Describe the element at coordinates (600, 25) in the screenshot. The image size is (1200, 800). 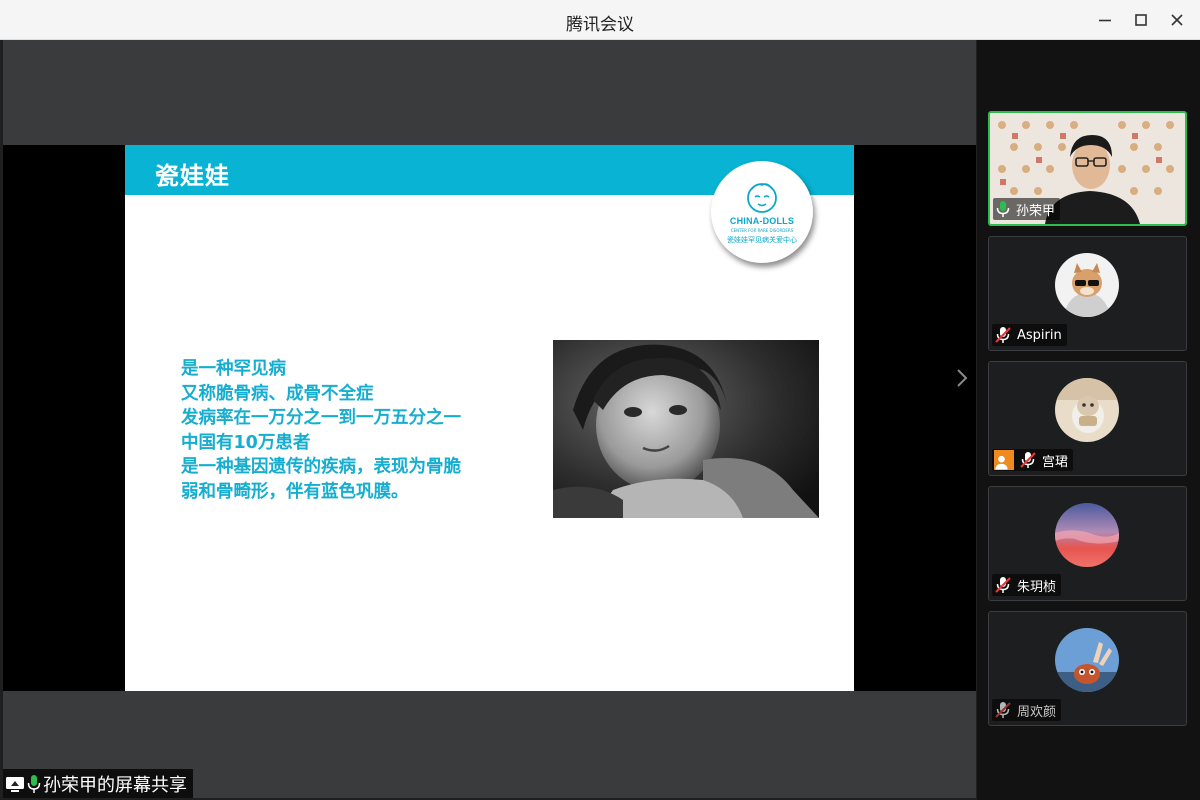
I see `window-title: 腾讯会议` at that location.